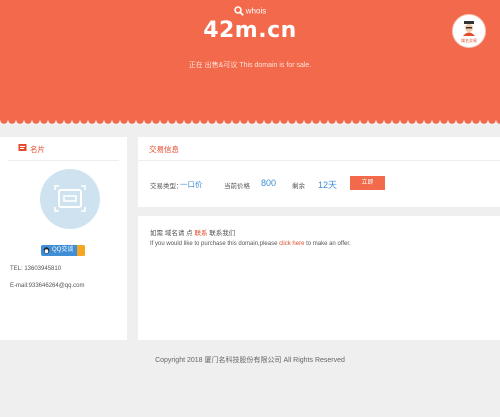 This screenshot has width=500, height=417. Describe the element at coordinates (46, 250) in the screenshot. I see `qq-penguin-icon` at that location.